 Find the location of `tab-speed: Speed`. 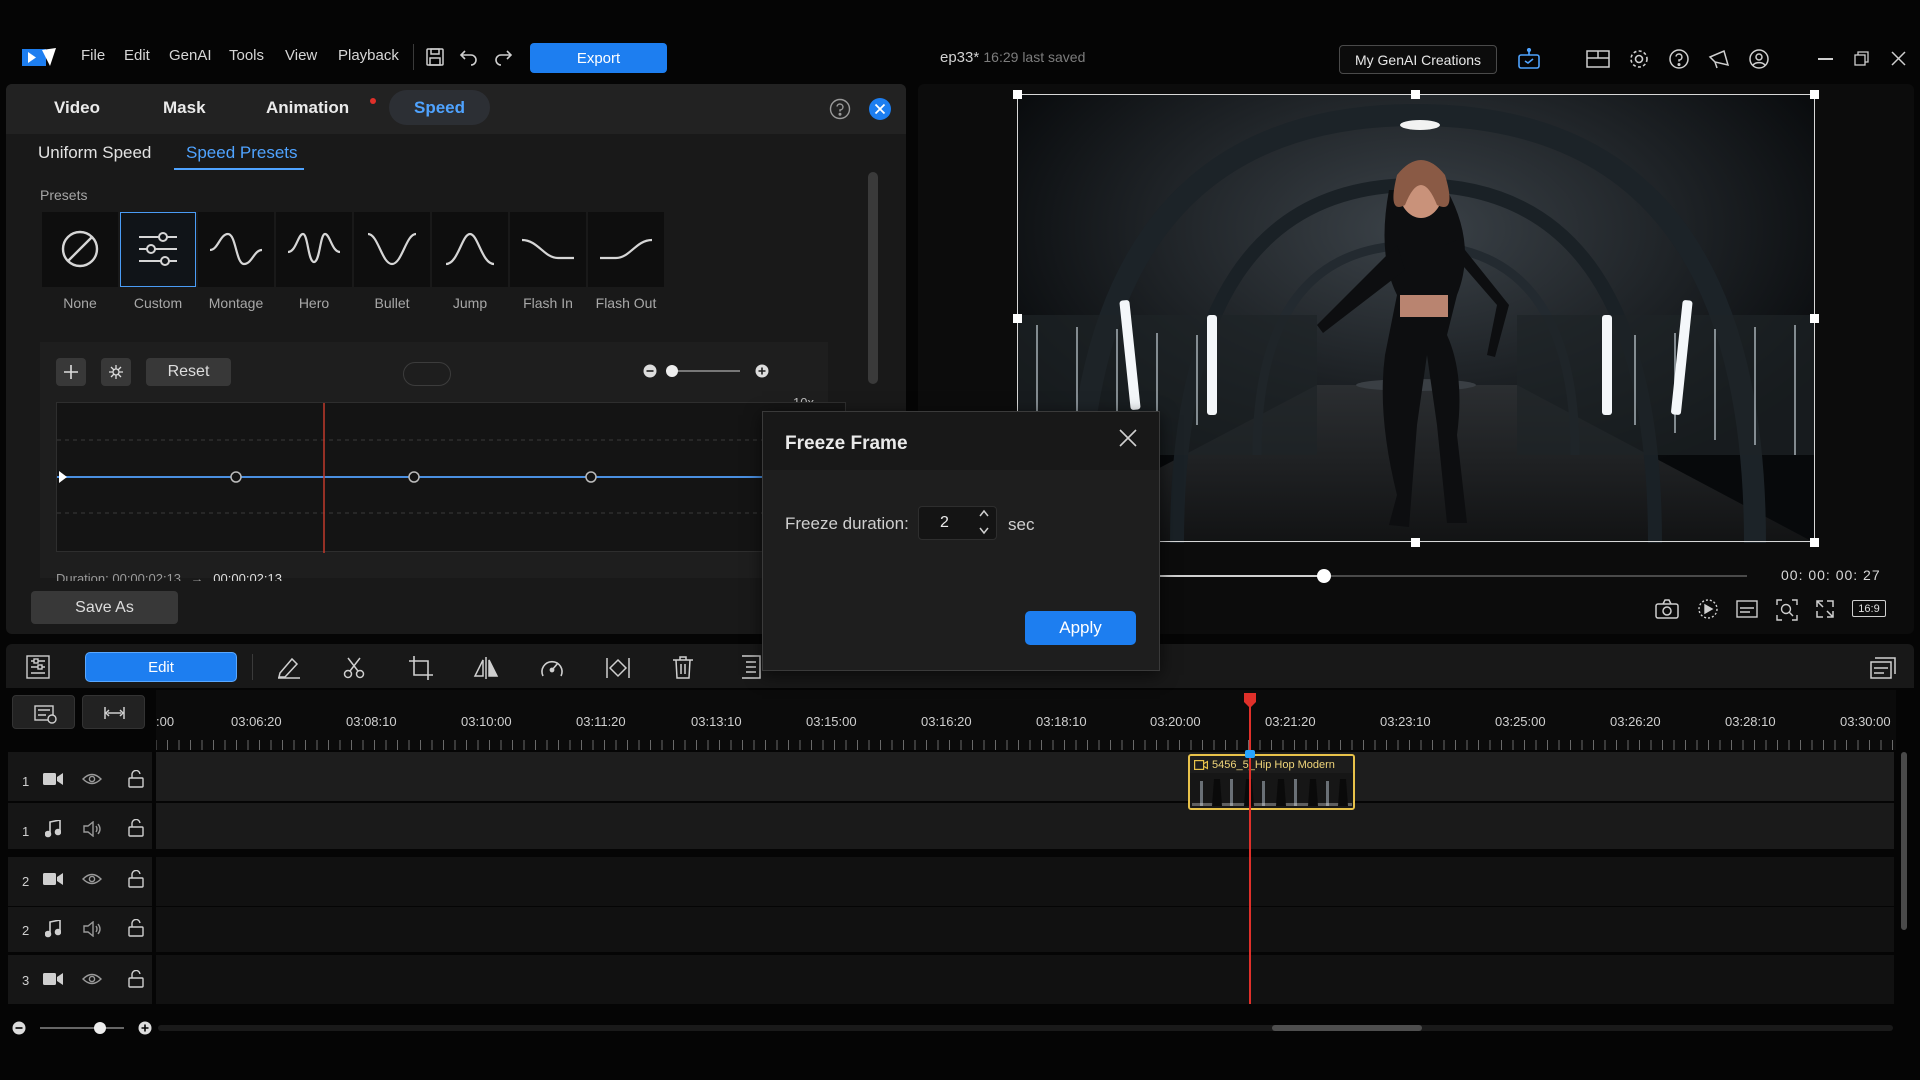

tab-speed: Speed is located at coordinates (439, 107).